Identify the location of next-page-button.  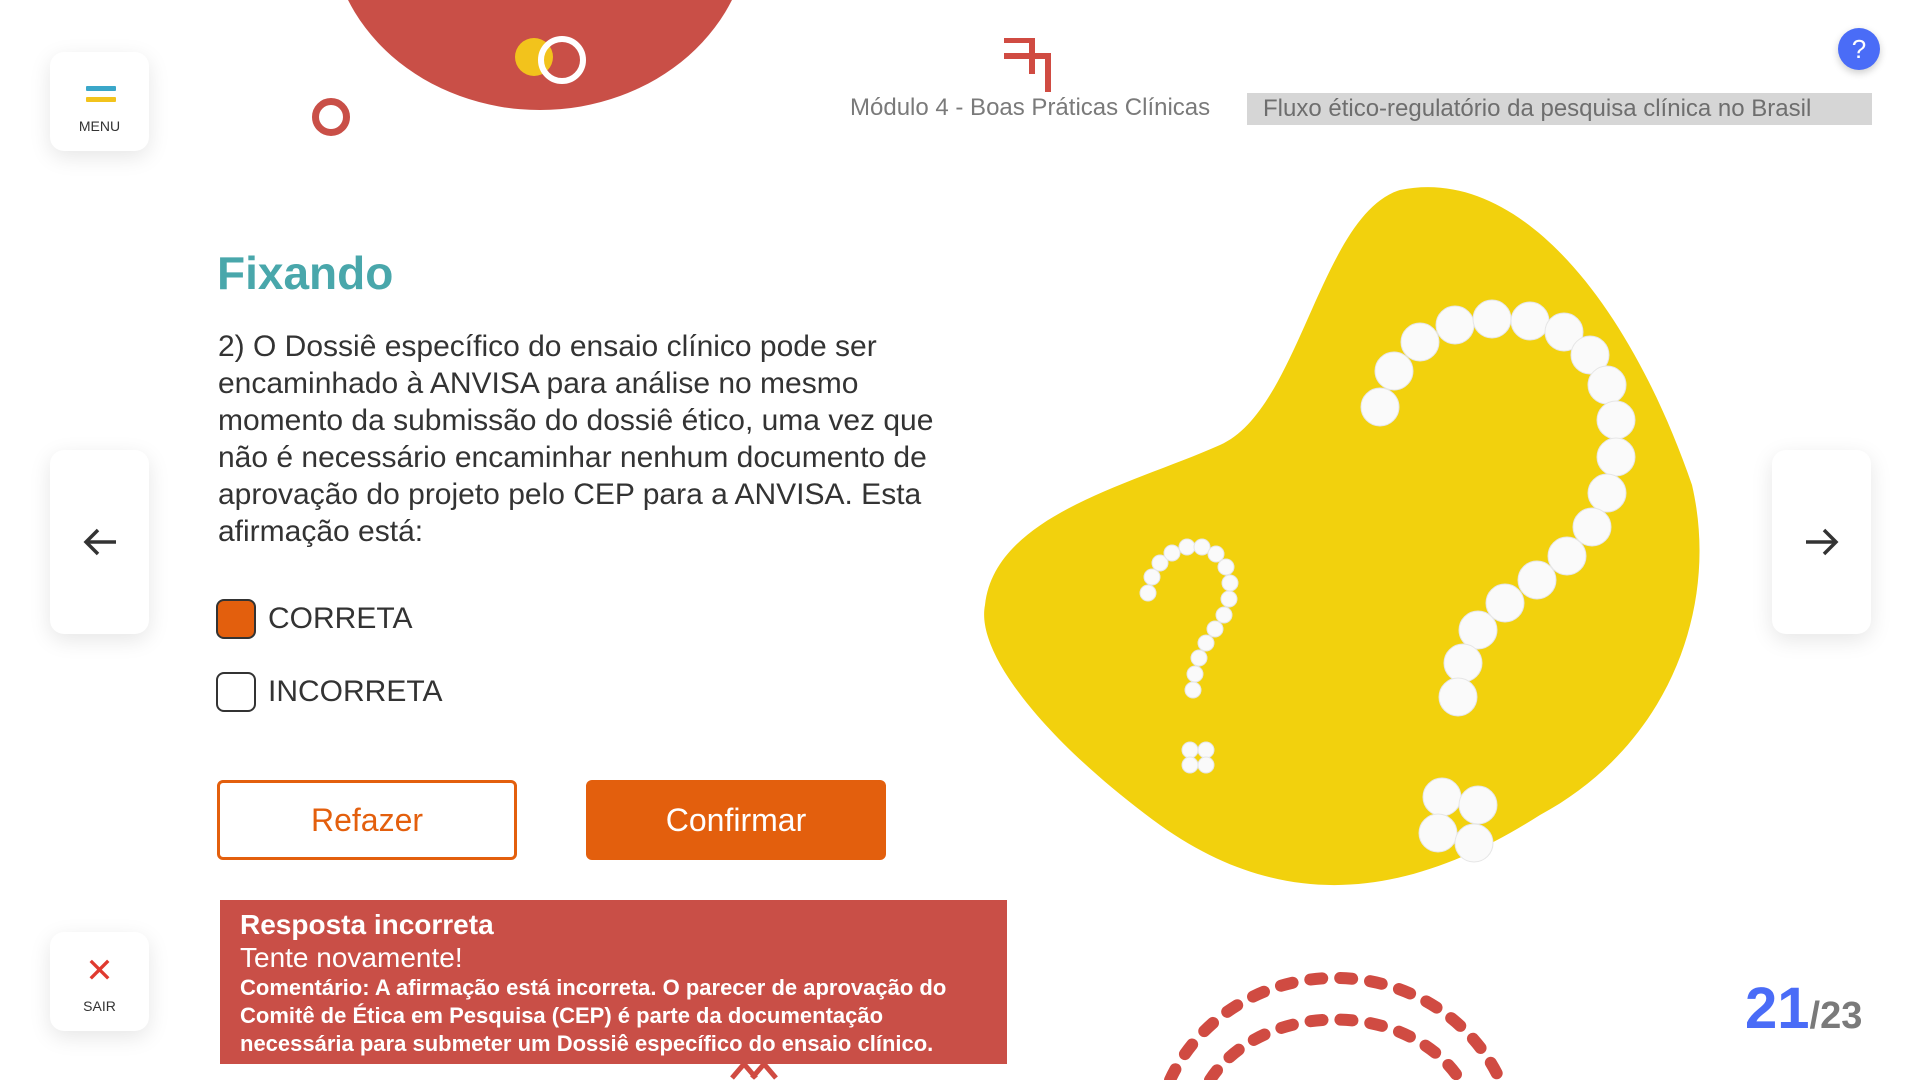
(1821, 542).